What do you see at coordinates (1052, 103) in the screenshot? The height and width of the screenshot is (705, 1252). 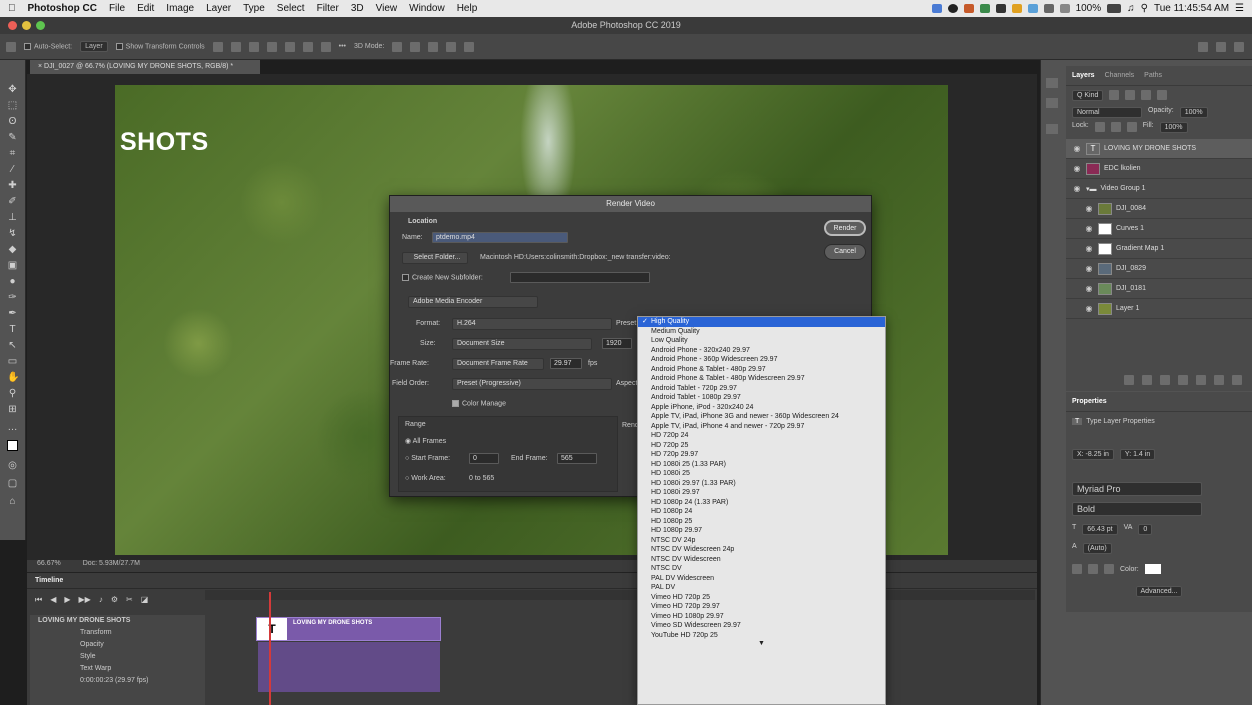 I see `brush-settings-icon` at bounding box center [1052, 103].